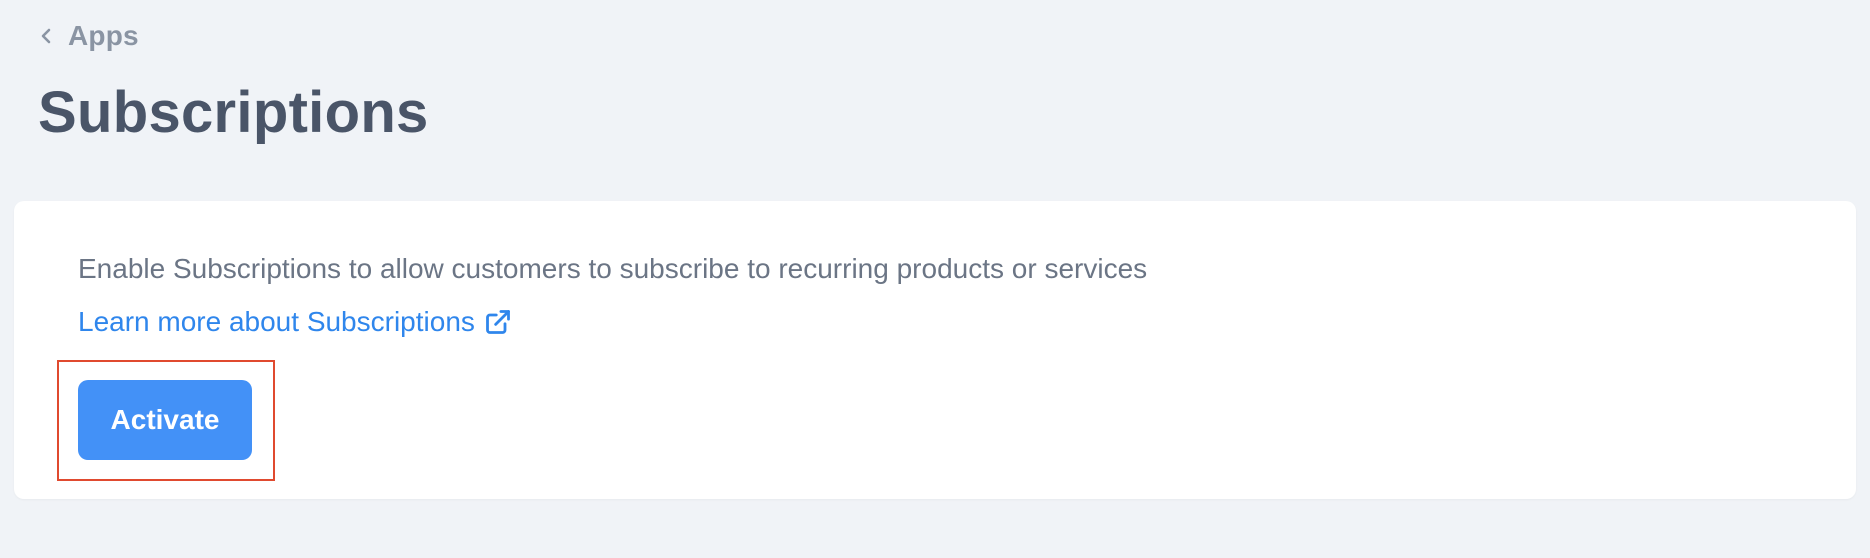 This screenshot has width=1870, height=558. I want to click on breadcrumb-back-to-apps: Apps, so click(88, 36).